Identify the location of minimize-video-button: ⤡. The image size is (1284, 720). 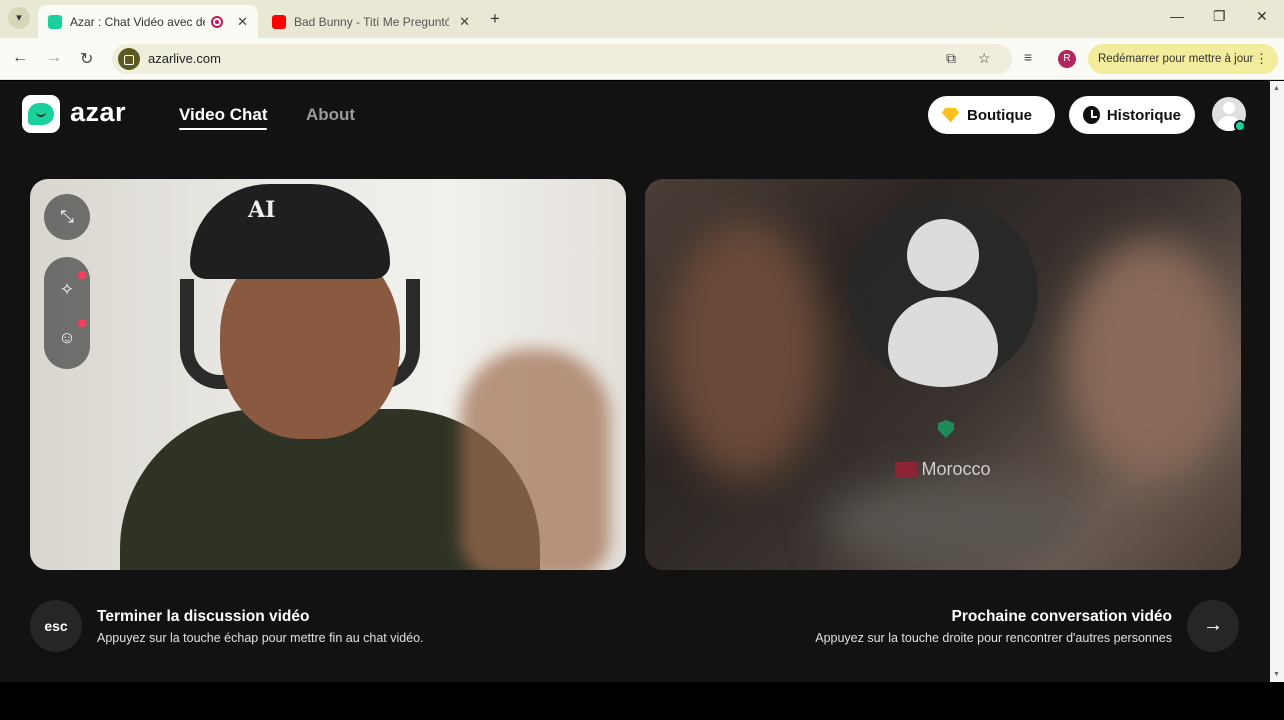
(67, 217).